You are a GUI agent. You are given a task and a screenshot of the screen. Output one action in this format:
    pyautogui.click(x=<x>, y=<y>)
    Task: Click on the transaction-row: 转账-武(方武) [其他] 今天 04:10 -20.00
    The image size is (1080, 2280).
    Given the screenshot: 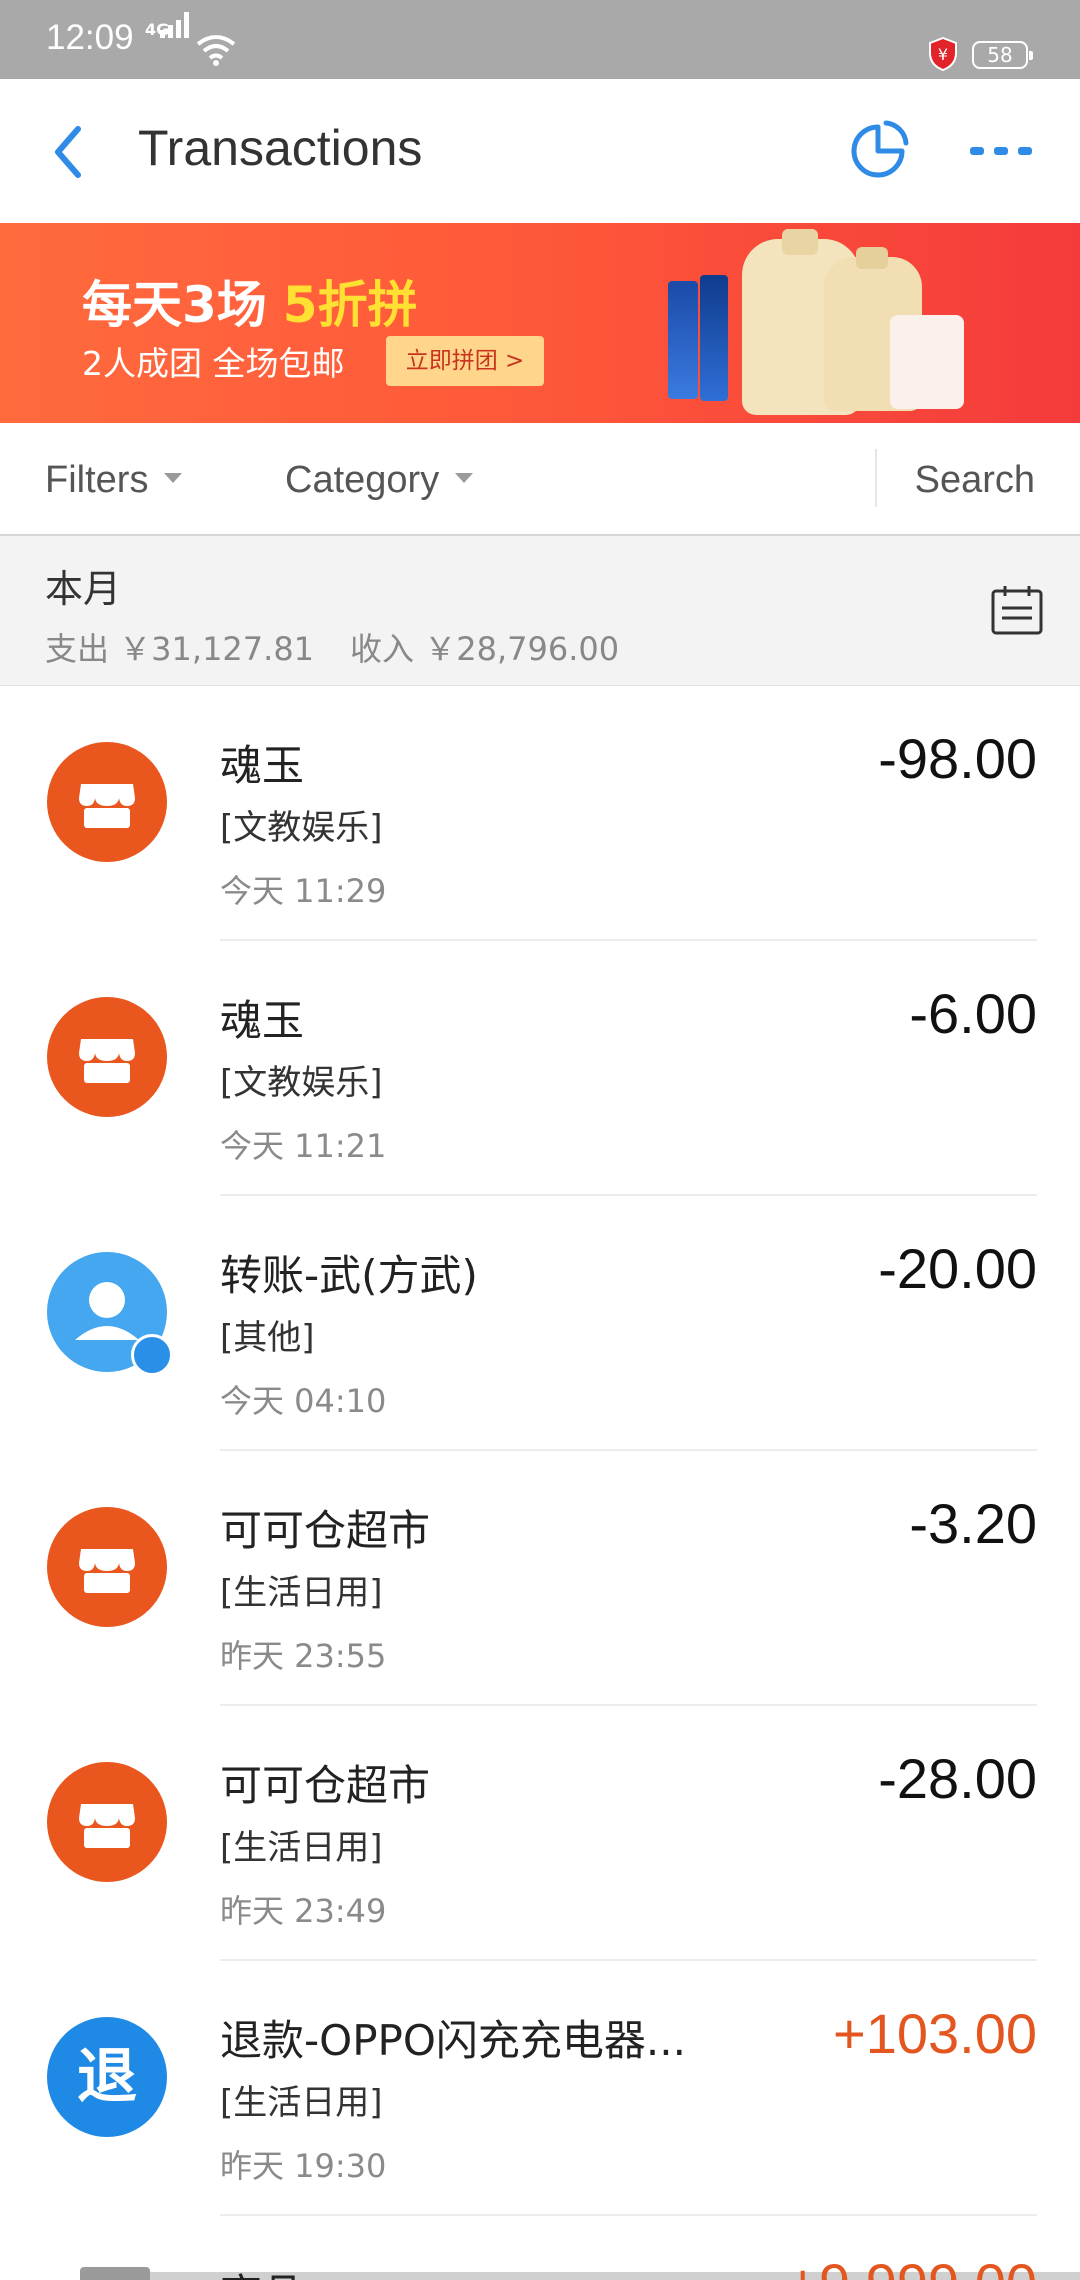 What is the action you would take?
    pyautogui.click(x=540, y=1323)
    